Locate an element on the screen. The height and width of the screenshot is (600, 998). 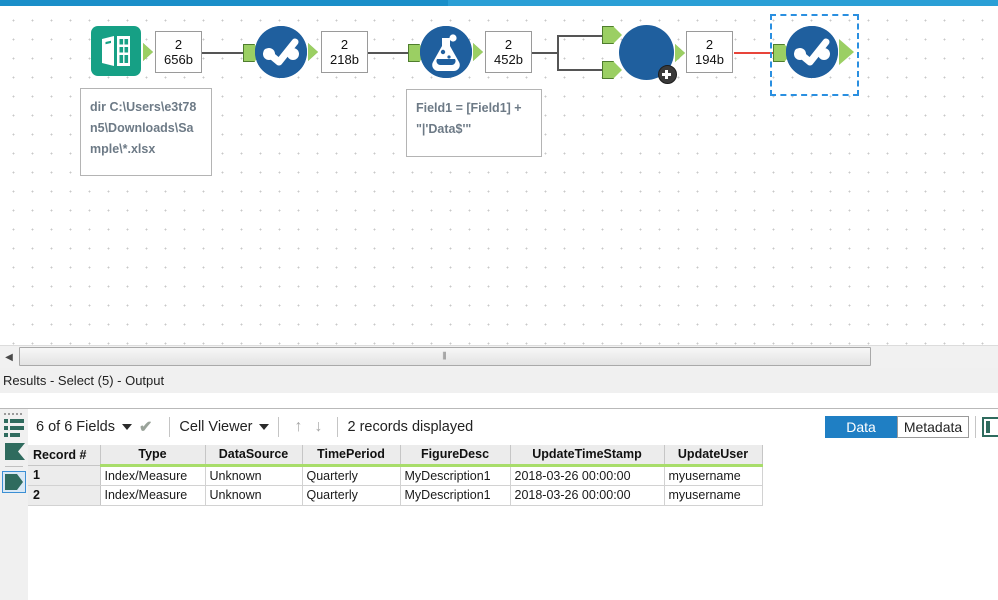
column-header-timeperiod: TimePeriod is located at coordinates (351, 456).